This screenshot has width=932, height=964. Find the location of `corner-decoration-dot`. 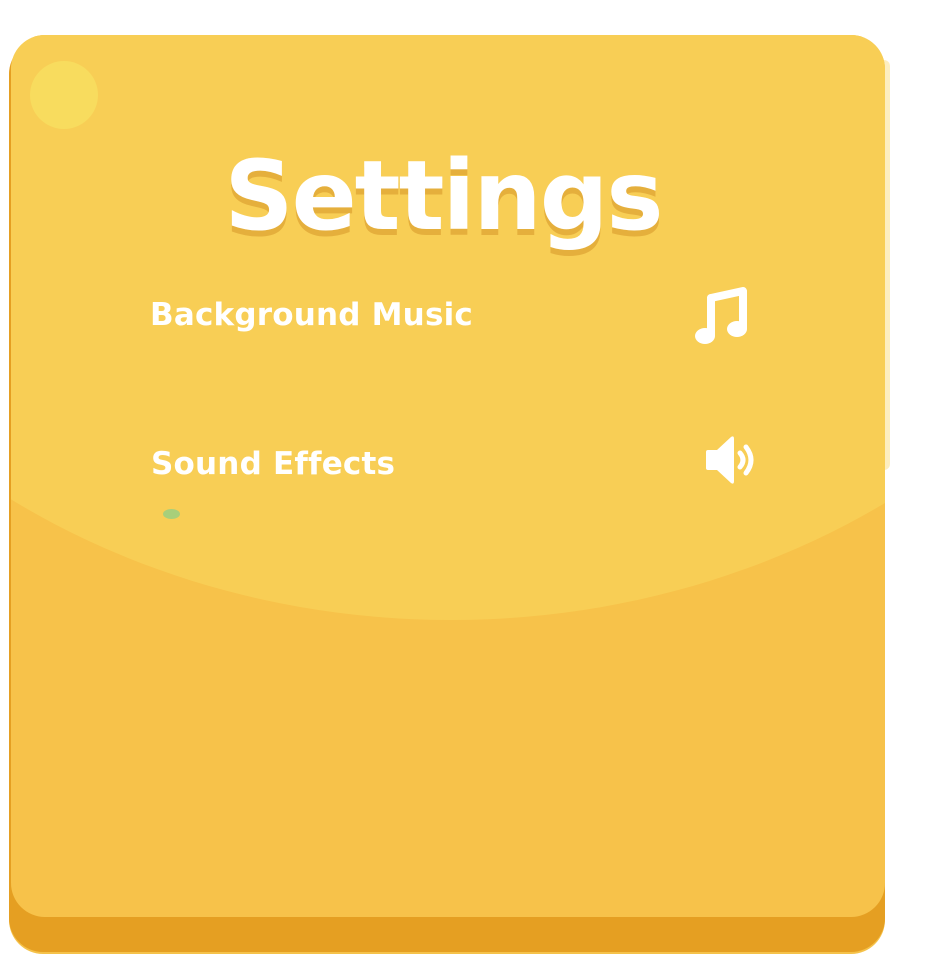

corner-decoration-dot is located at coordinates (64, 95).